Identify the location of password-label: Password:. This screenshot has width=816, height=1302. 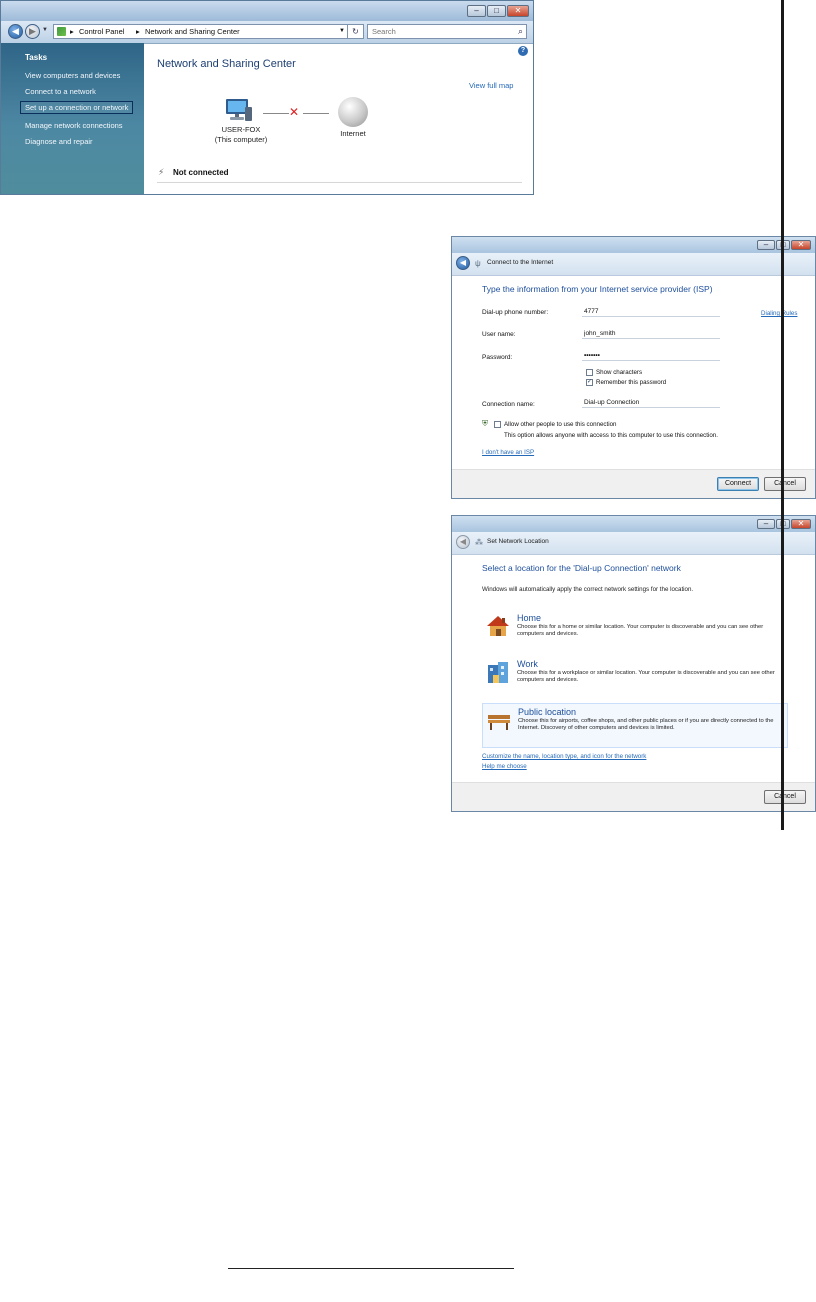
(497, 357).